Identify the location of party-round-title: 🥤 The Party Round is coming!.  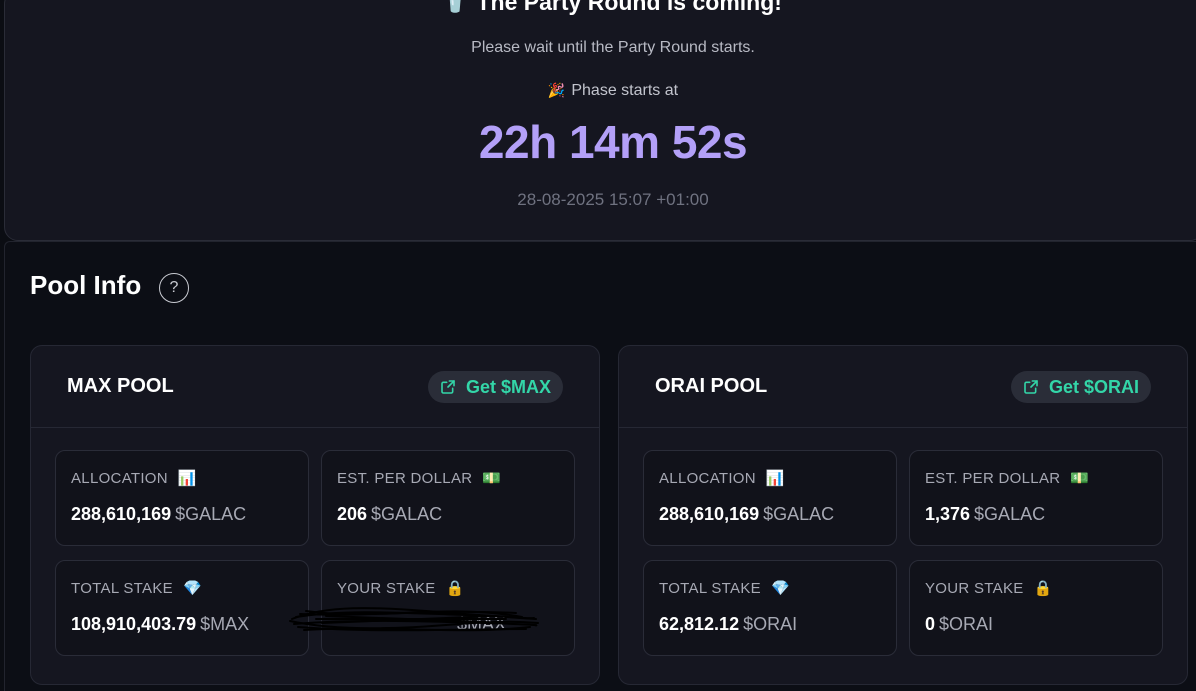
(600, 7).